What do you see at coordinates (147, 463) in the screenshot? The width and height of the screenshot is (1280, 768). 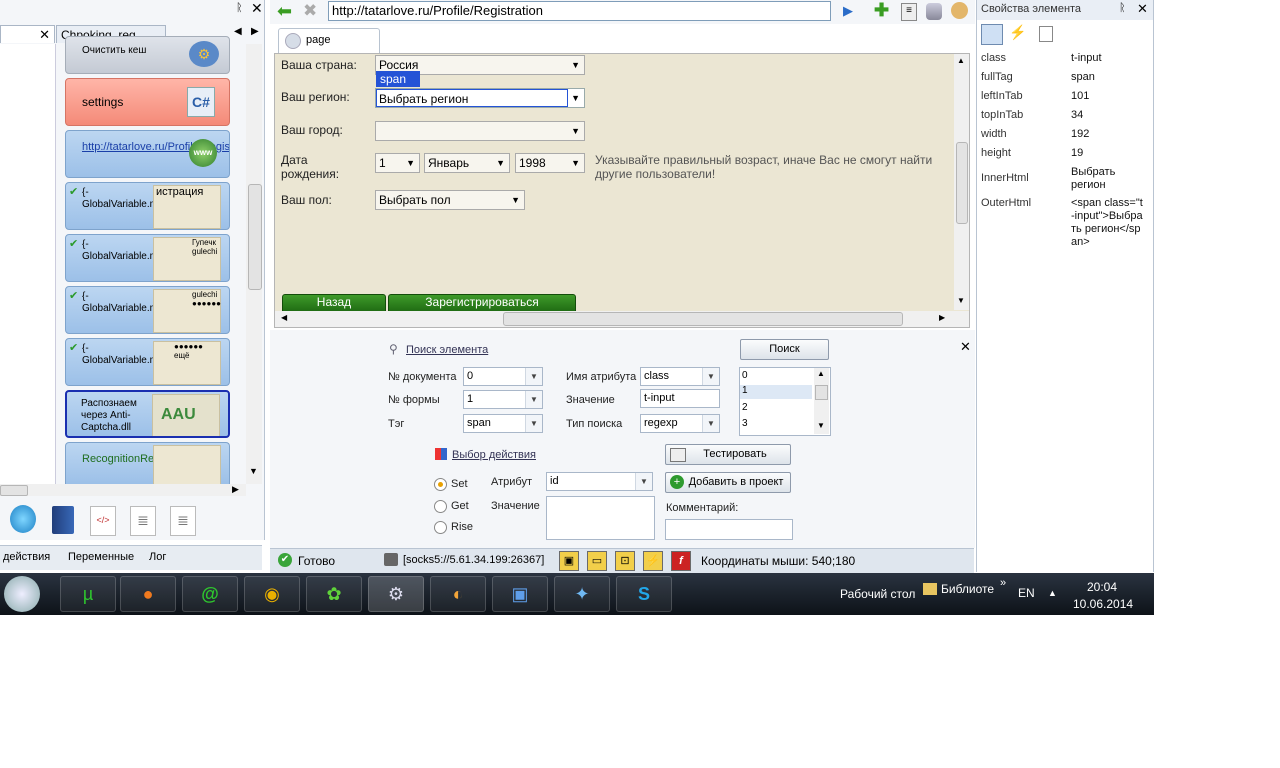 I see `step-recognition-result: RecognitionResult3` at bounding box center [147, 463].